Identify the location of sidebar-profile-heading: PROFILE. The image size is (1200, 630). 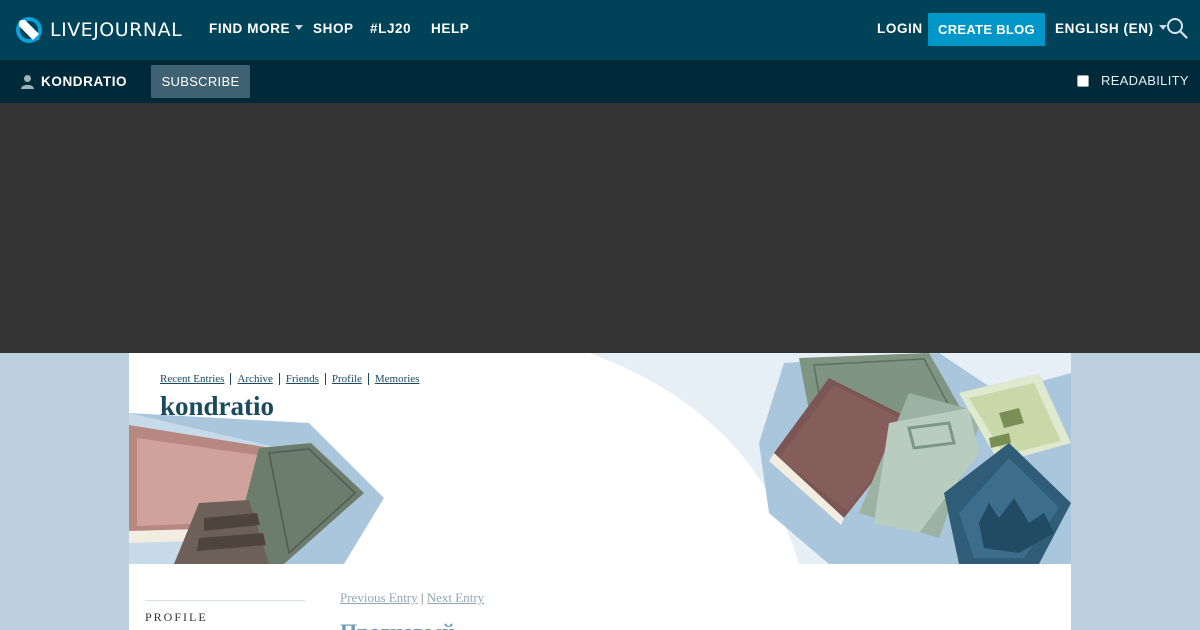
(176, 617).